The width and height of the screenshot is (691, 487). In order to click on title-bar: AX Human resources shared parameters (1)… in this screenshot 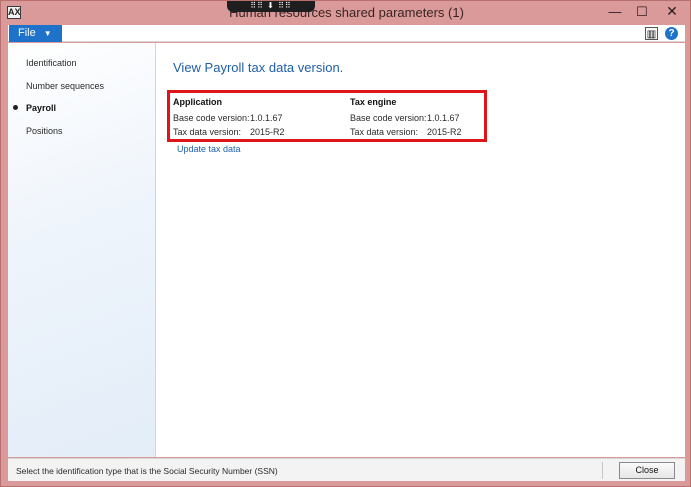, I will do `click(346, 13)`.